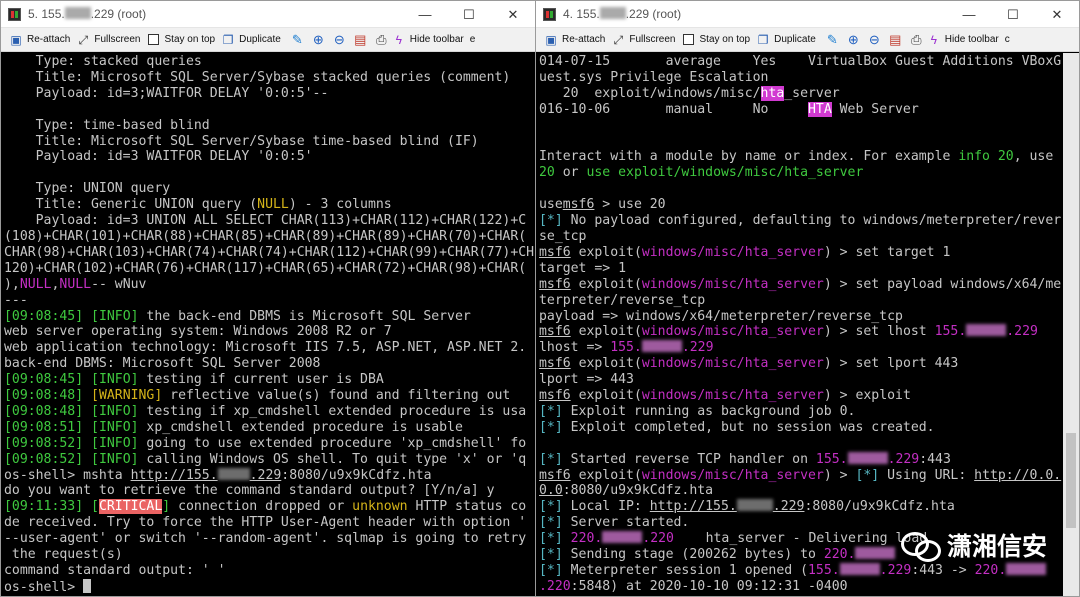 Image resolution: width=1080 pixels, height=597 pixels. I want to click on scrollbar-thumb, so click(1071, 480).